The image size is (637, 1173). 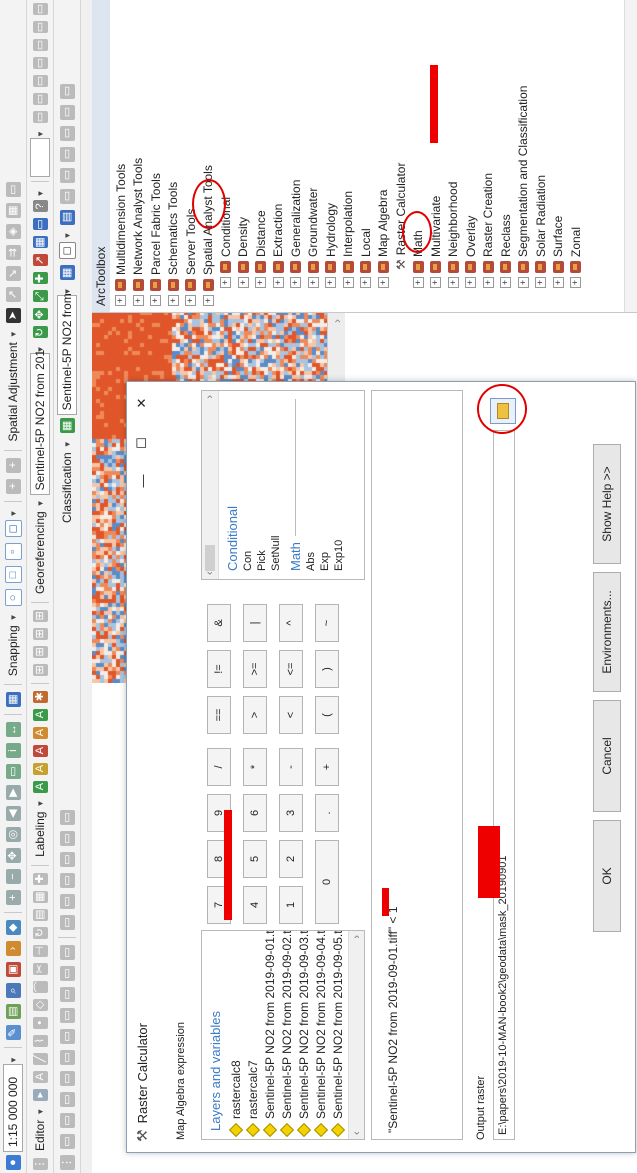 What do you see at coordinates (40, 950) in the screenshot?
I see `split-icon: ⊣` at bounding box center [40, 950].